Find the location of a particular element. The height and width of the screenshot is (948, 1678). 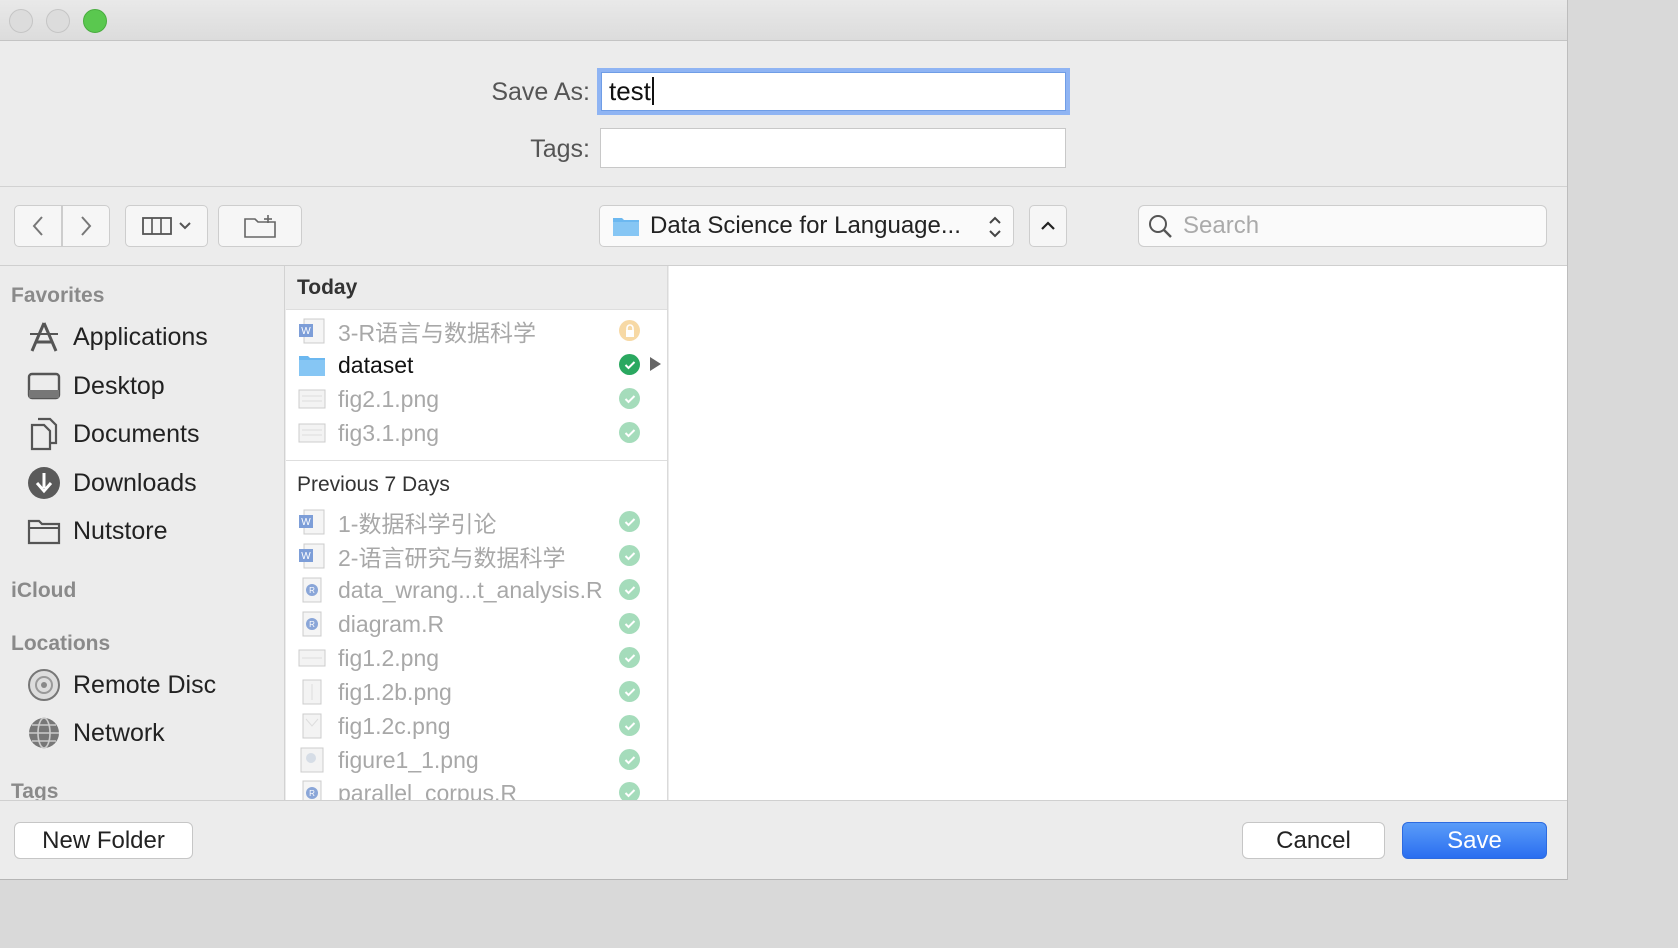

search-input is located at coordinates (1353, 226).